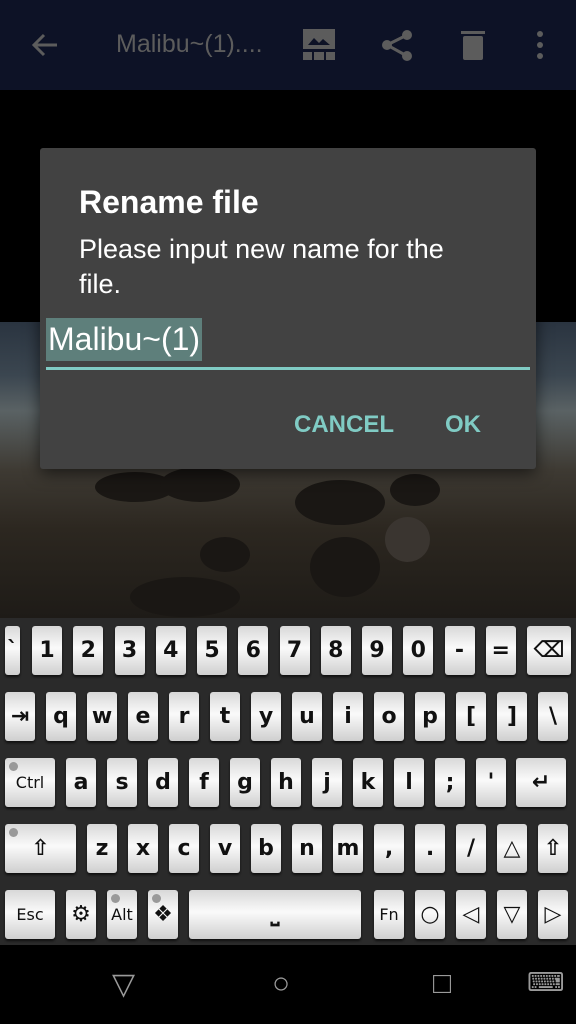  Describe the element at coordinates (541, 782) in the screenshot. I see `key-↵: ↵` at that location.